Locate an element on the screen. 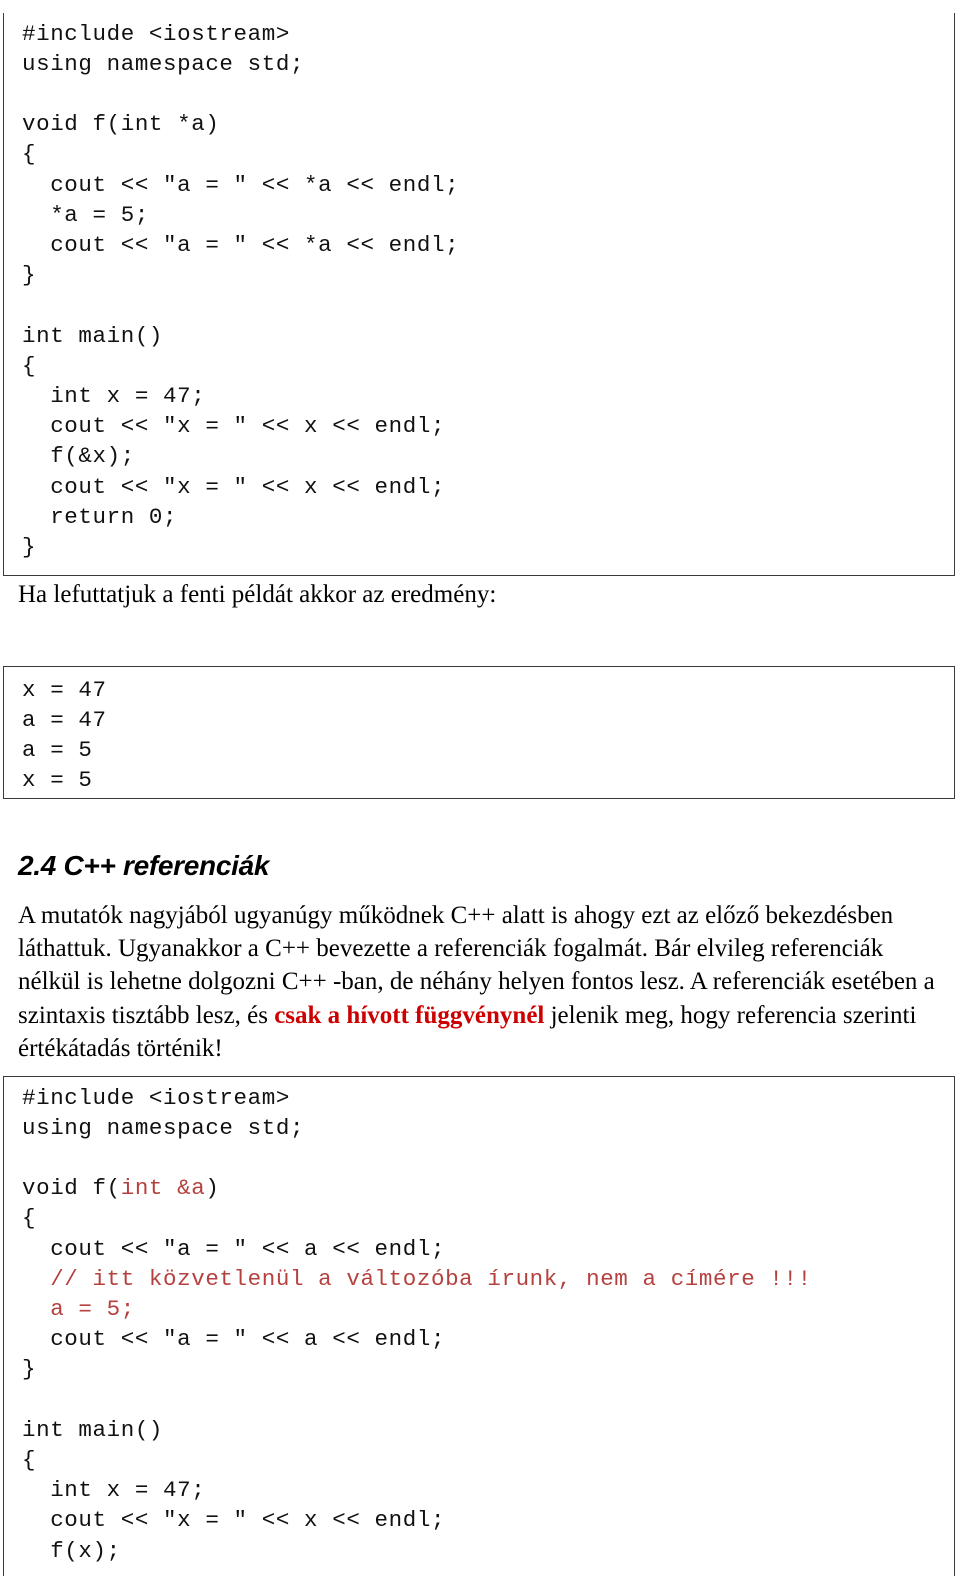  code-line: void f(int *a) is located at coordinates (121, 124).